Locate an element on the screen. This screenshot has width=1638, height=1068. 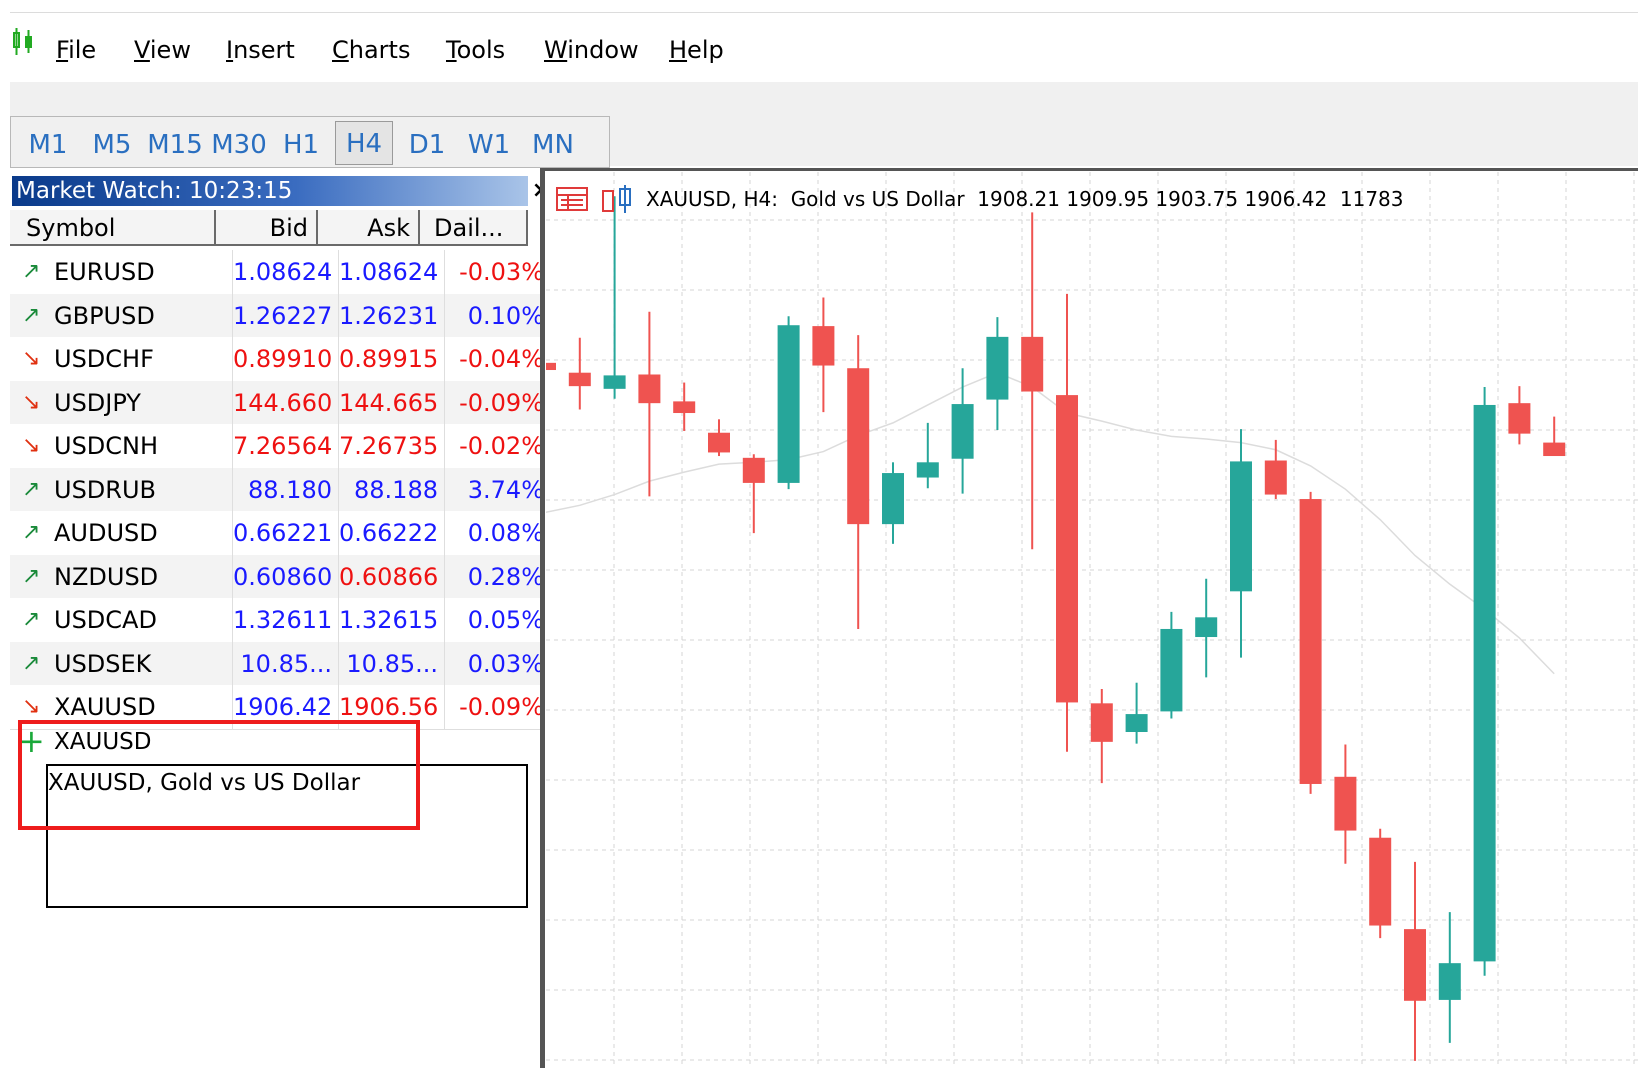
tf-d1-button: D1 is located at coordinates (427, 145).